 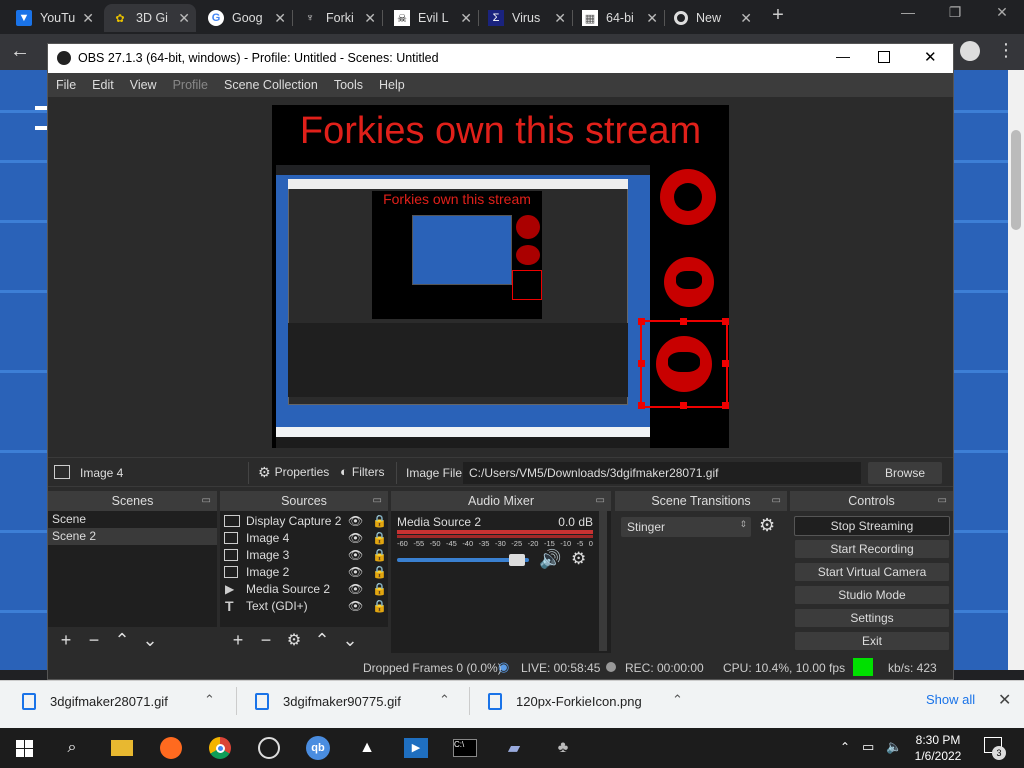 What do you see at coordinates (132, 519) in the screenshot?
I see `scene-item: Scene` at bounding box center [132, 519].